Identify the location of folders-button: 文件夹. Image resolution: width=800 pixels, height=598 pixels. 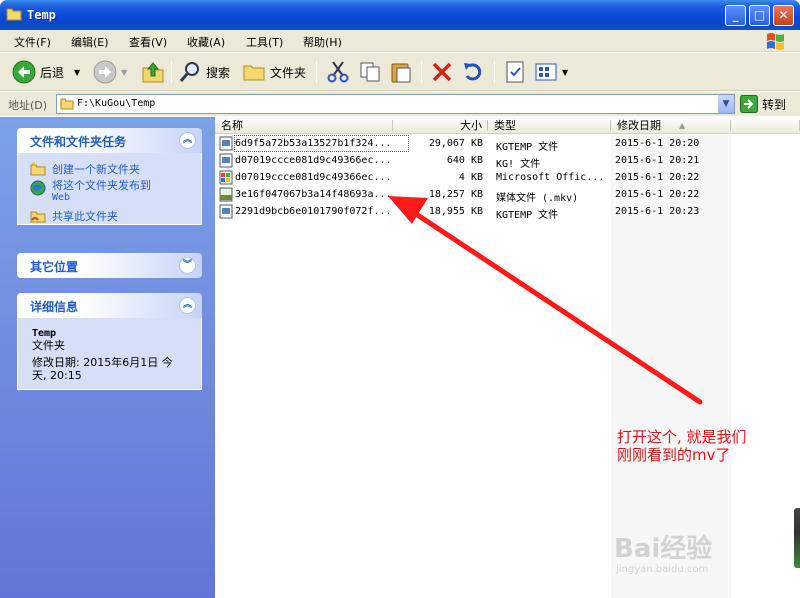
(274, 72).